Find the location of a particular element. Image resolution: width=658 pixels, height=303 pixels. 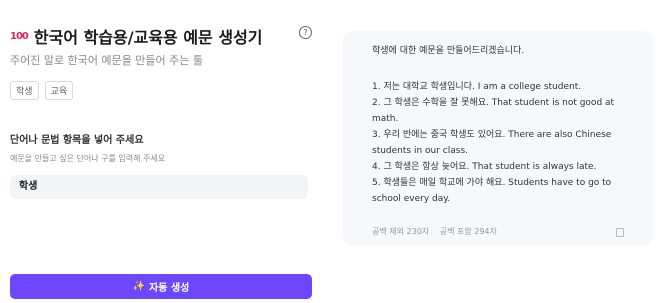

title-row: 100 한국어 학습용/교육용 예문 생성기 is located at coordinates (136, 36).